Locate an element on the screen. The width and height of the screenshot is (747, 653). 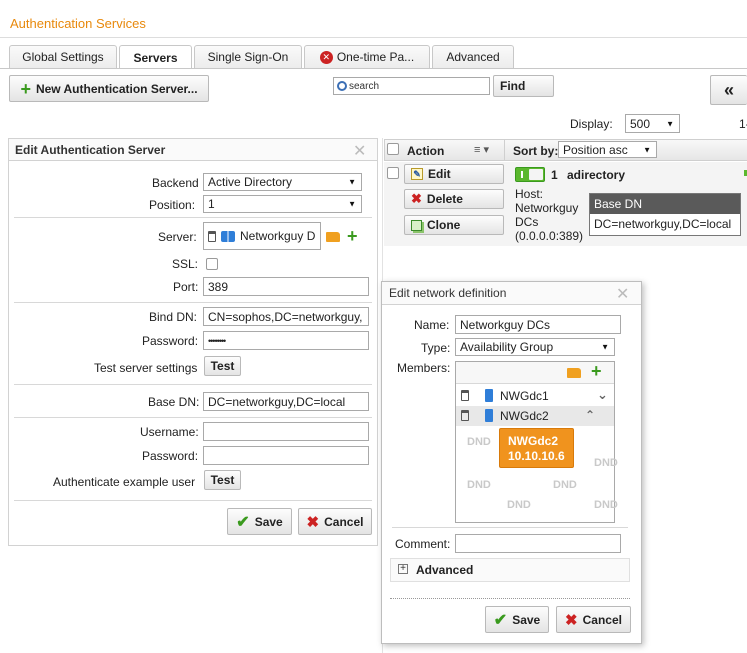
expand-icon: + is located at coordinates (403, 569).